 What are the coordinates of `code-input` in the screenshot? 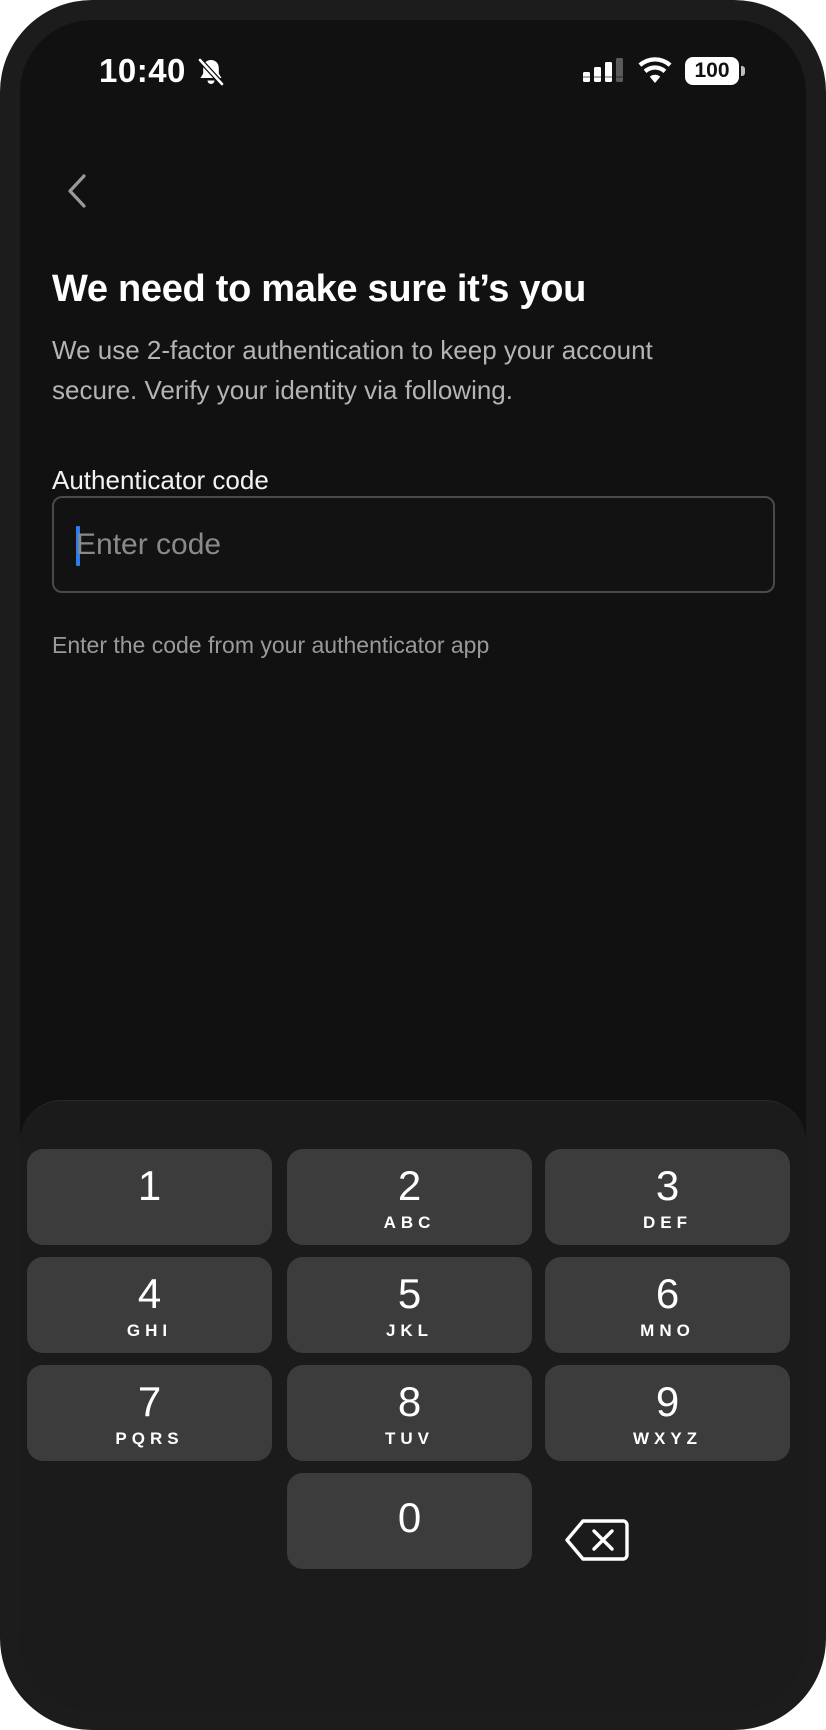 It's located at (416, 544).